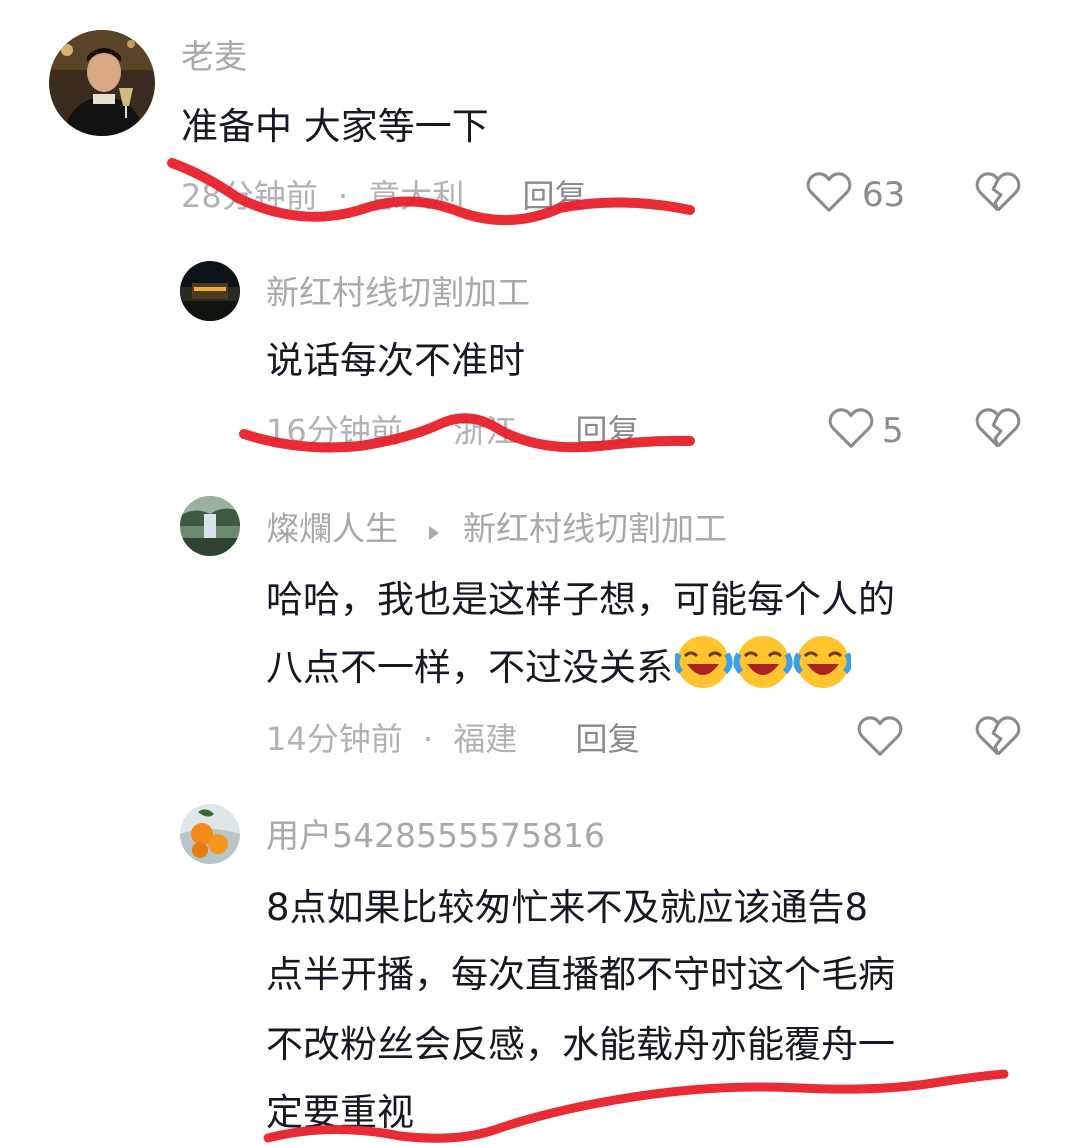  I want to click on comment-text-line: 定要重视, so click(340, 1112).